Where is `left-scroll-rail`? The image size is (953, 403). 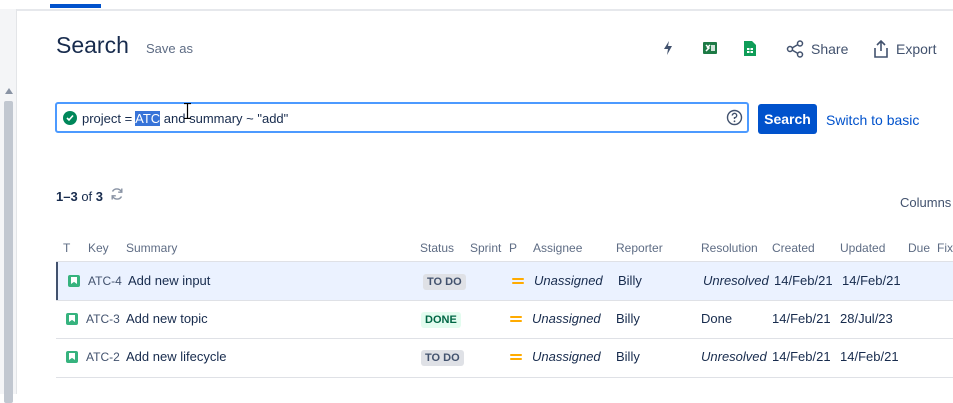
left-scroll-rail is located at coordinates (8, 206).